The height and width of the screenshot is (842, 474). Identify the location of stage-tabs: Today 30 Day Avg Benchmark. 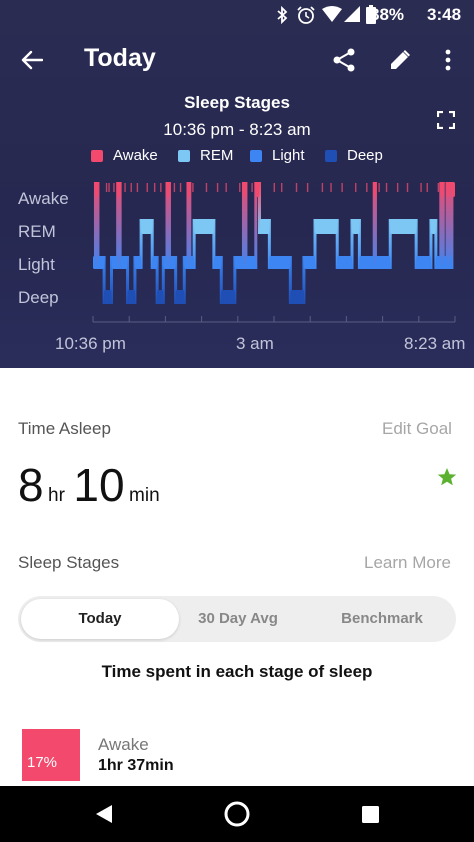
(237, 619).